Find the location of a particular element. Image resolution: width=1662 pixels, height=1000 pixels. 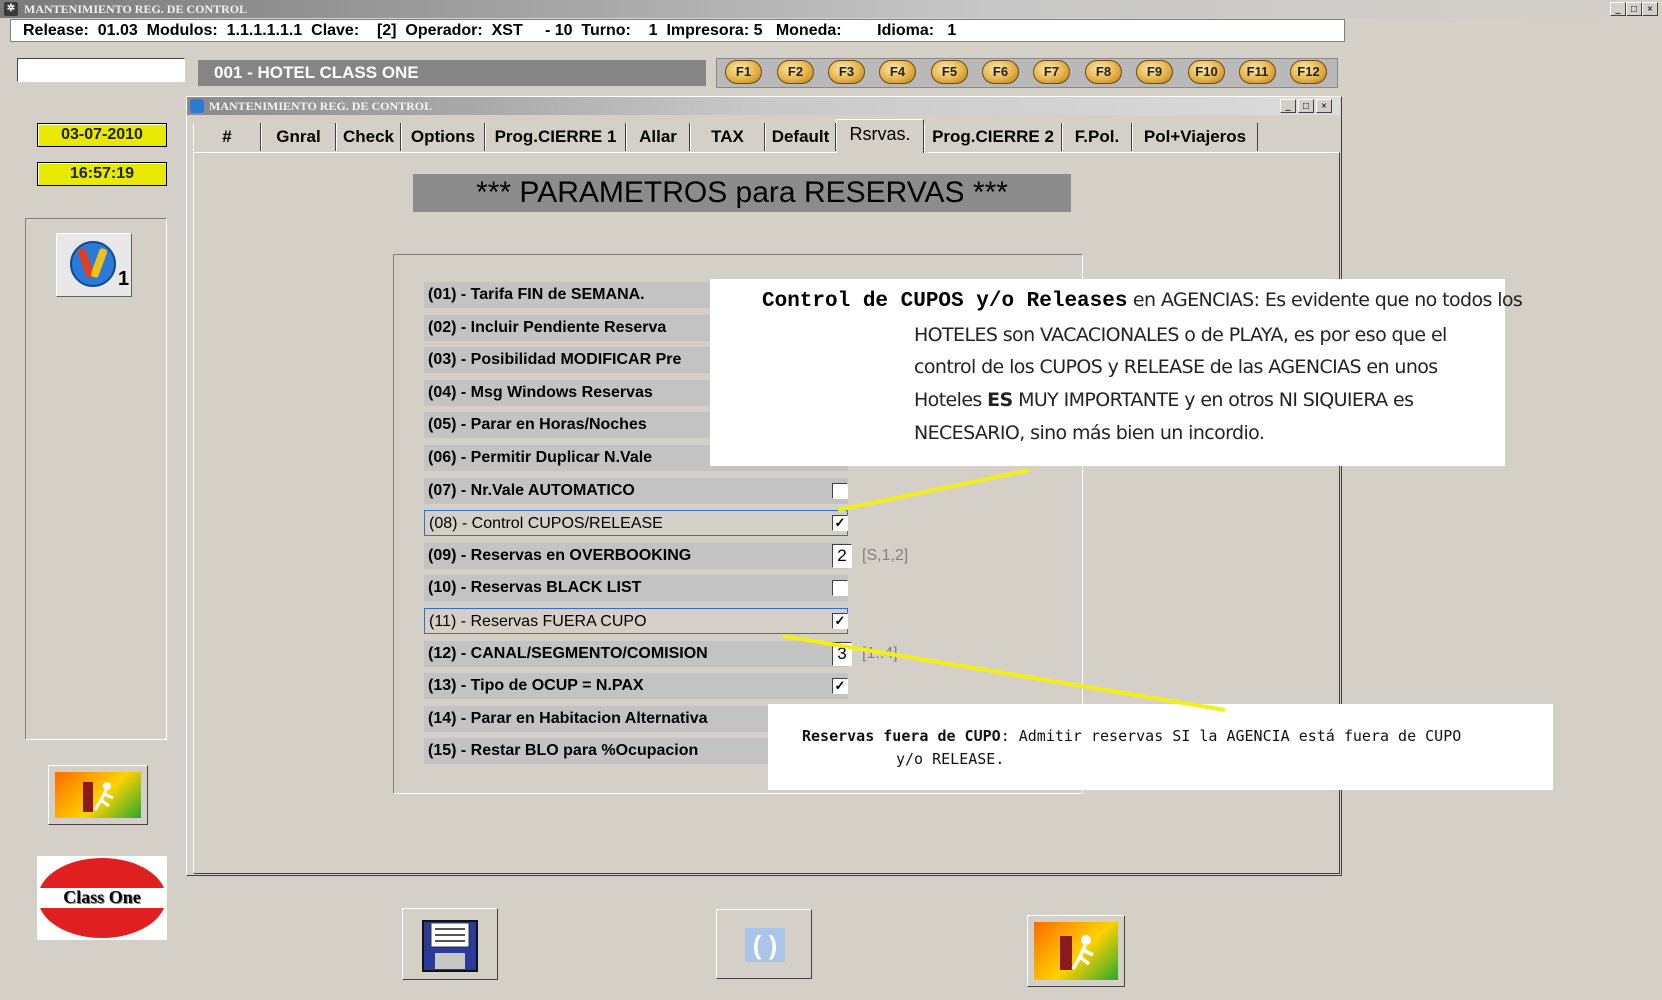

refresh-button: ( ) is located at coordinates (764, 944).